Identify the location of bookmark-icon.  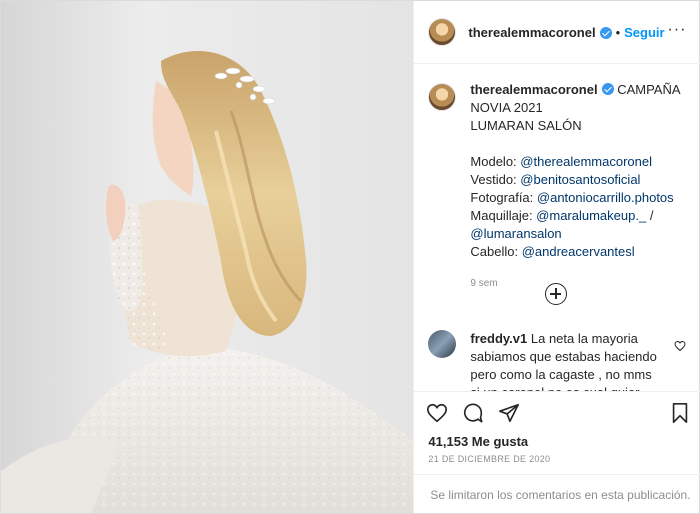
(680, 413).